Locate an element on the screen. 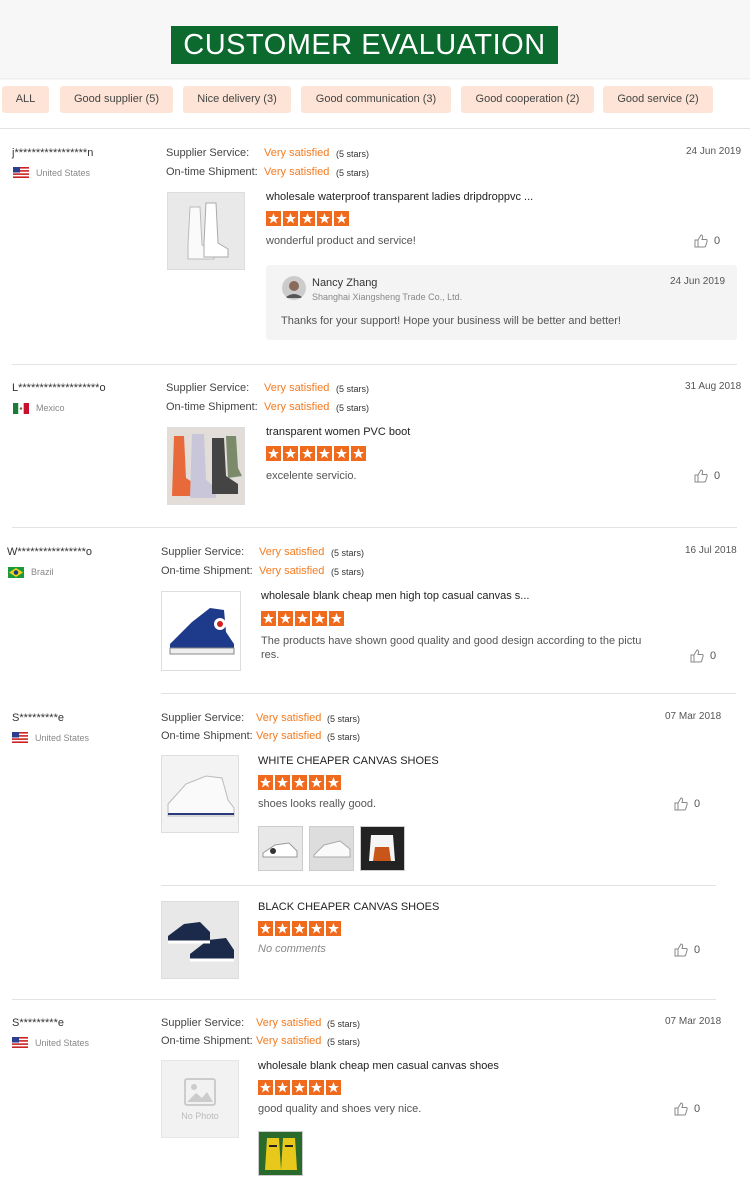 This screenshot has width=750, height=1181. product-title: BLACK CHEAPER CANVAS SHOES is located at coordinates (348, 907).